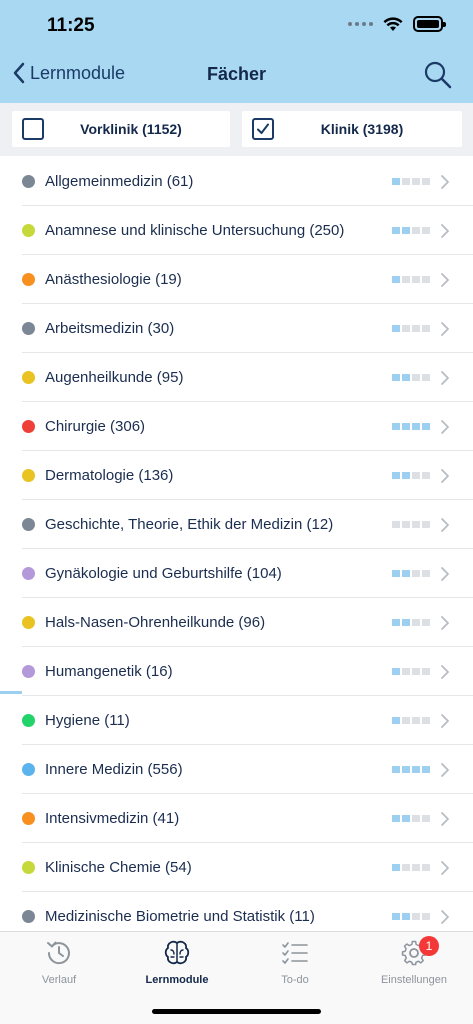 This screenshot has height=1024, width=473. What do you see at coordinates (236, 74) in the screenshot?
I see `page-title: Fächer` at bounding box center [236, 74].